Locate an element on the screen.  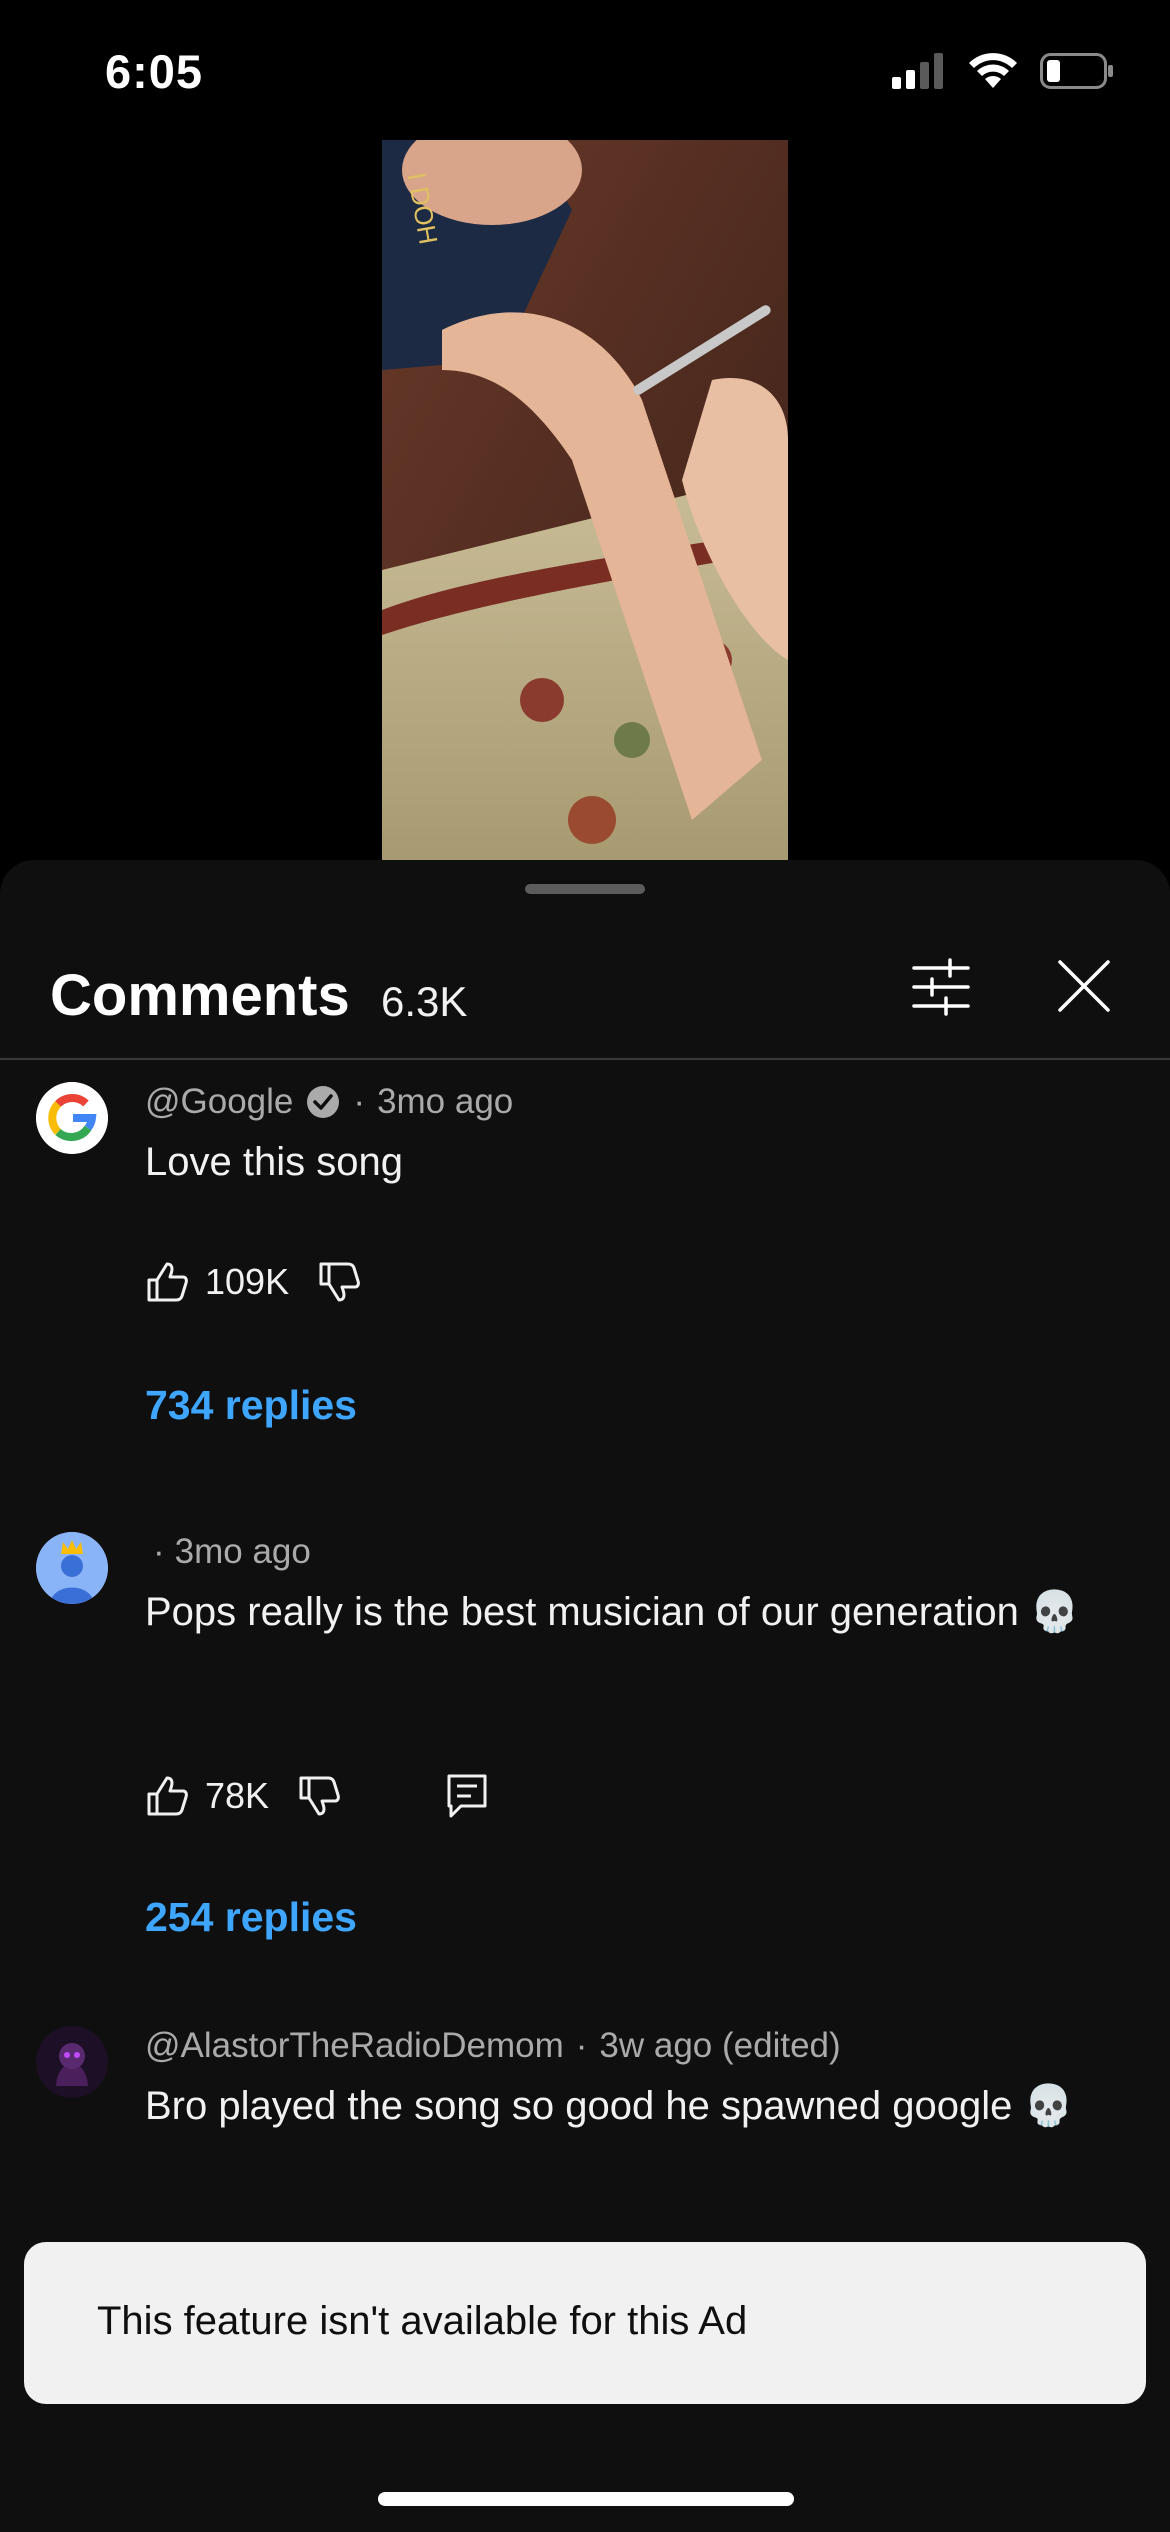
like-count: 78K is located at coordinates (237, 1795).